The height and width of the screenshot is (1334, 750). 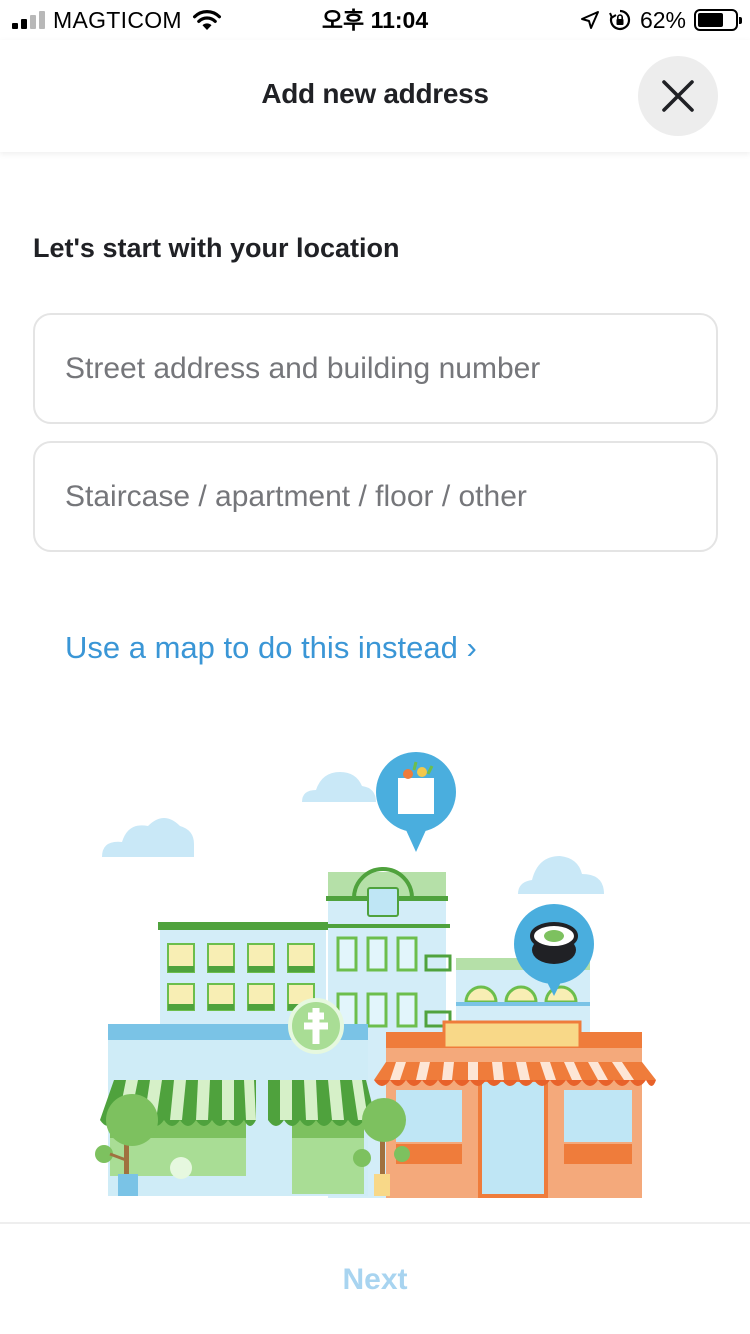 I want to click on location-arrow-icon, so click(x=589, y=20).